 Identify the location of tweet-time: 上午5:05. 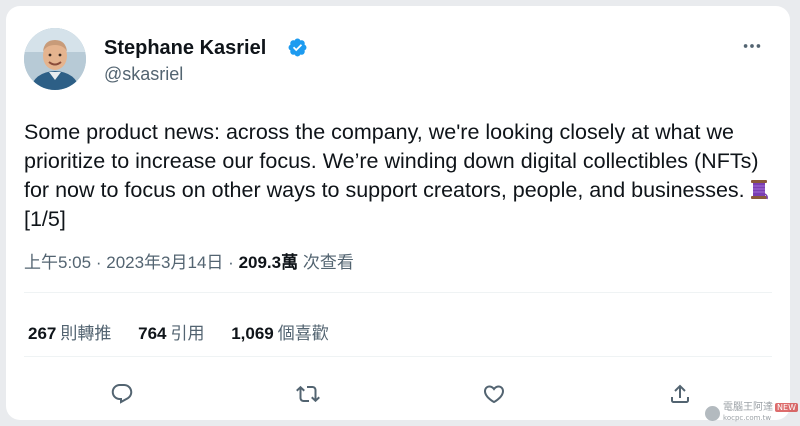
(57, 262).